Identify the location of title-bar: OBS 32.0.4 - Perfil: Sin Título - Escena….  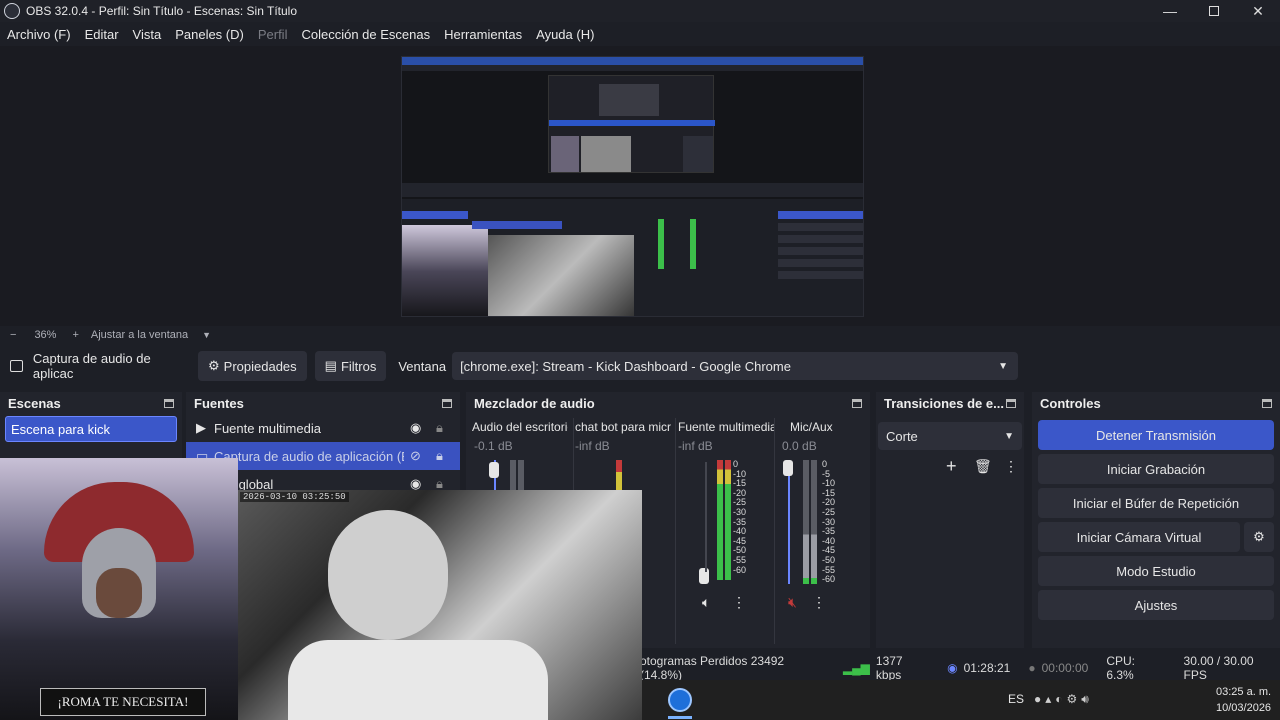
(640, 11).